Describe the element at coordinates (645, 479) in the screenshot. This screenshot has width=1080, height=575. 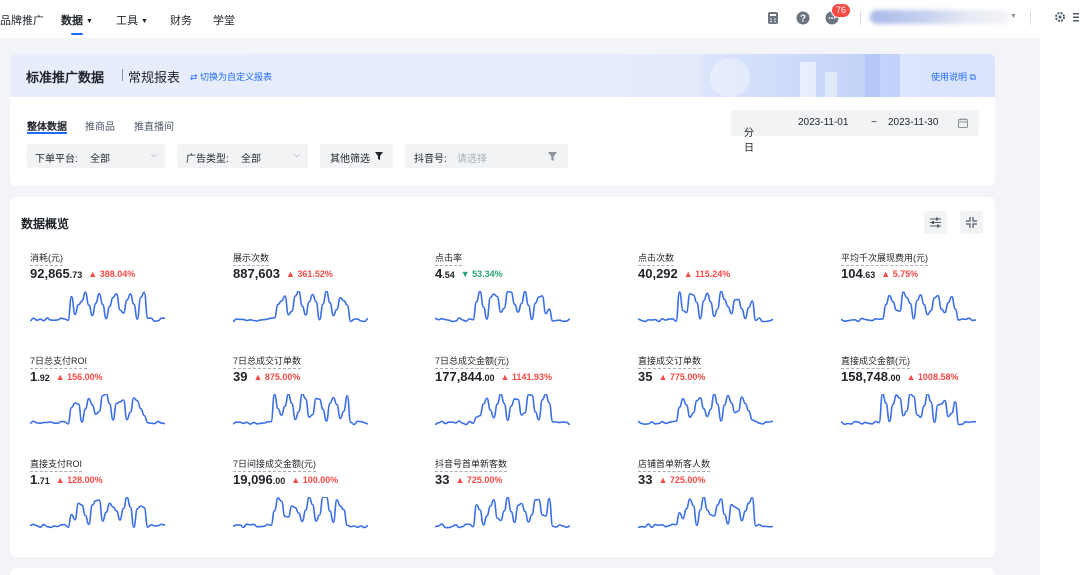
I see `metric-value-integer: 33` at that location.